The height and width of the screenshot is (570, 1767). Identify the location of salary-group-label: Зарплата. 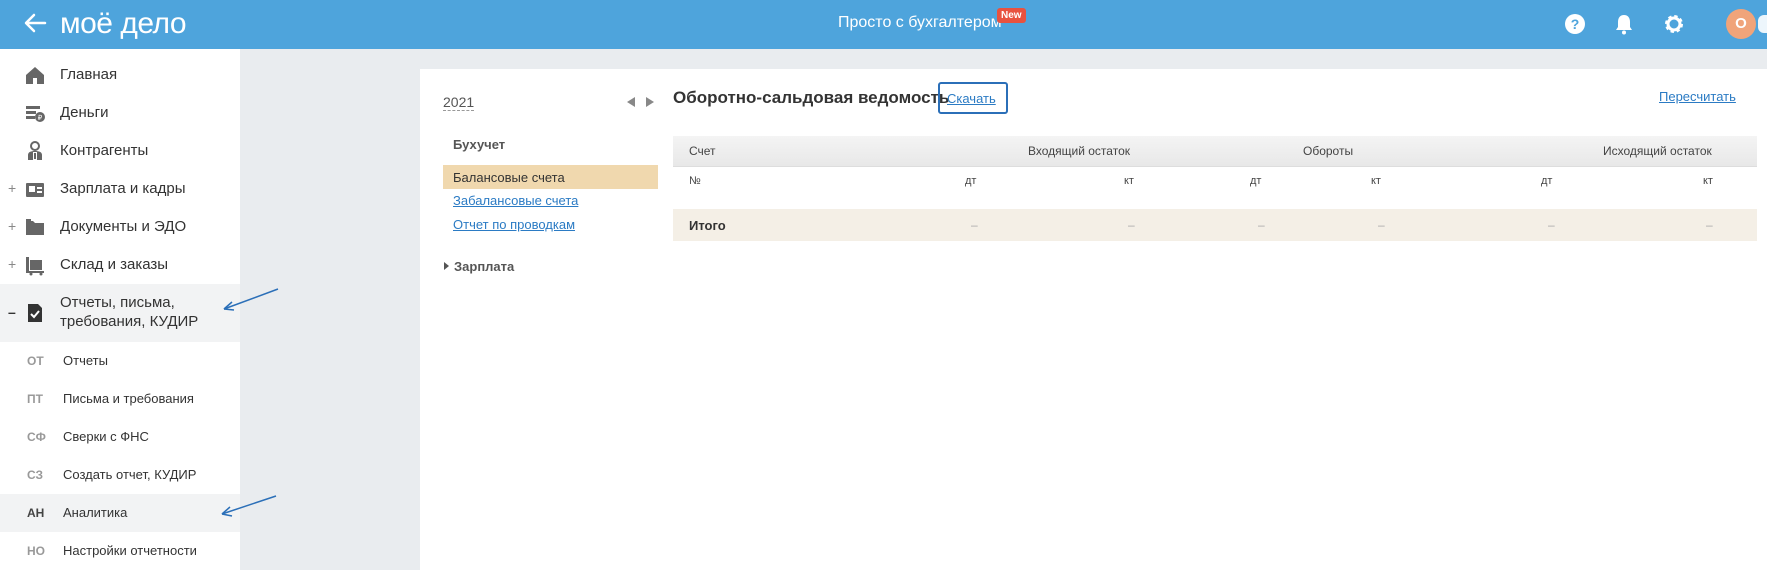
(484, 266).